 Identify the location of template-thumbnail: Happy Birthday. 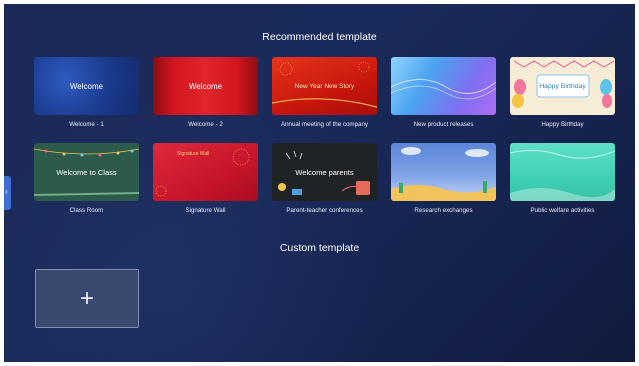
(562, 86).